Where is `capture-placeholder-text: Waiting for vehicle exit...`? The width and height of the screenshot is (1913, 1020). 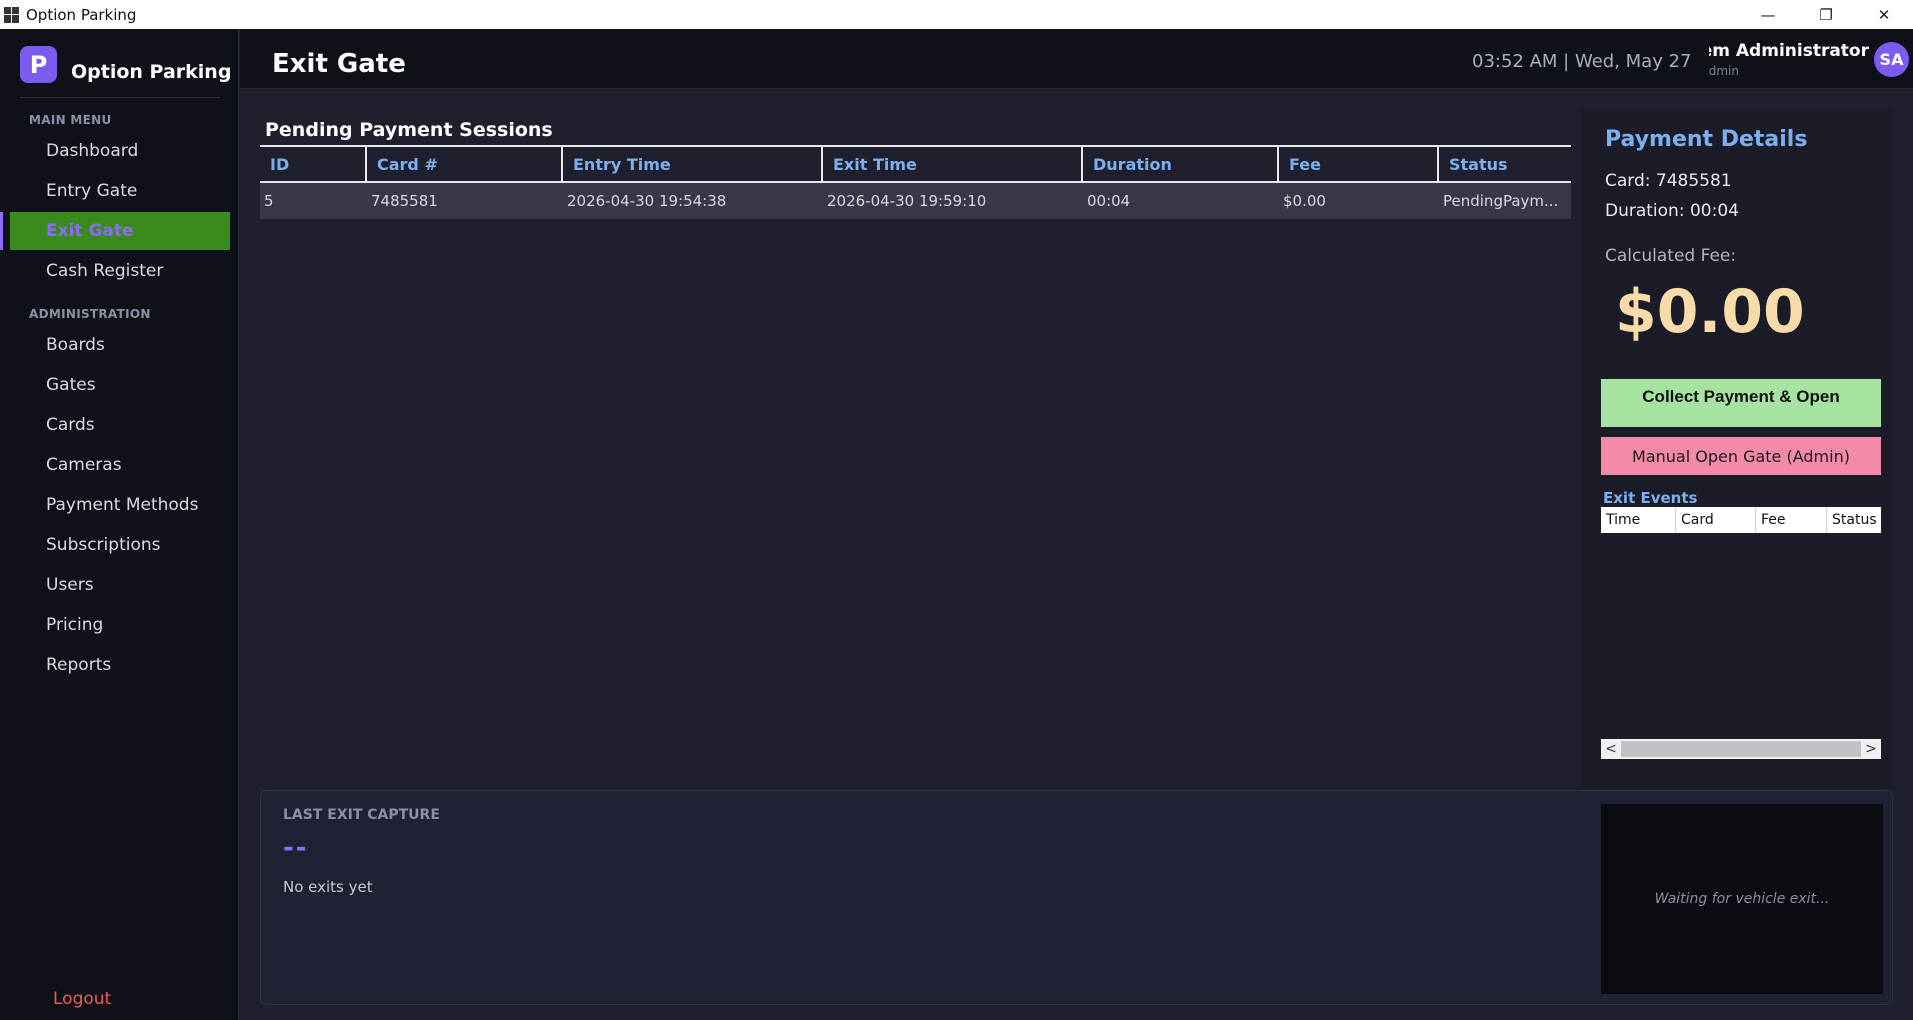
capture-placeholder-text: Waiting for vehicle exit... is located at coordinates (1742, 899).